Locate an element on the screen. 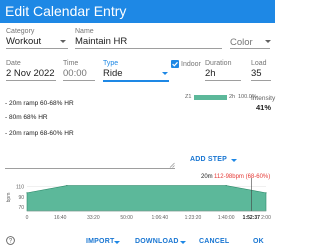  color-select: Color is located at coordinates (241, 42).